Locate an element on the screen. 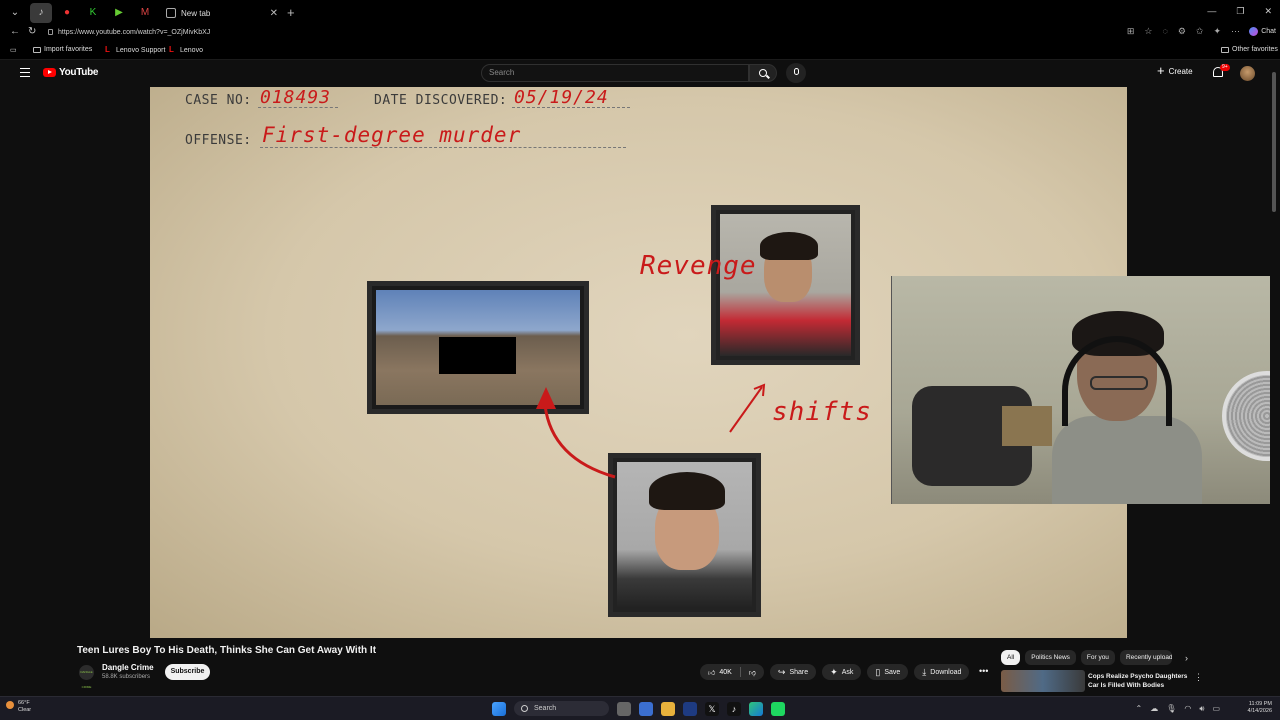  weather-condition: Clear is located at coordinates (25, 710).